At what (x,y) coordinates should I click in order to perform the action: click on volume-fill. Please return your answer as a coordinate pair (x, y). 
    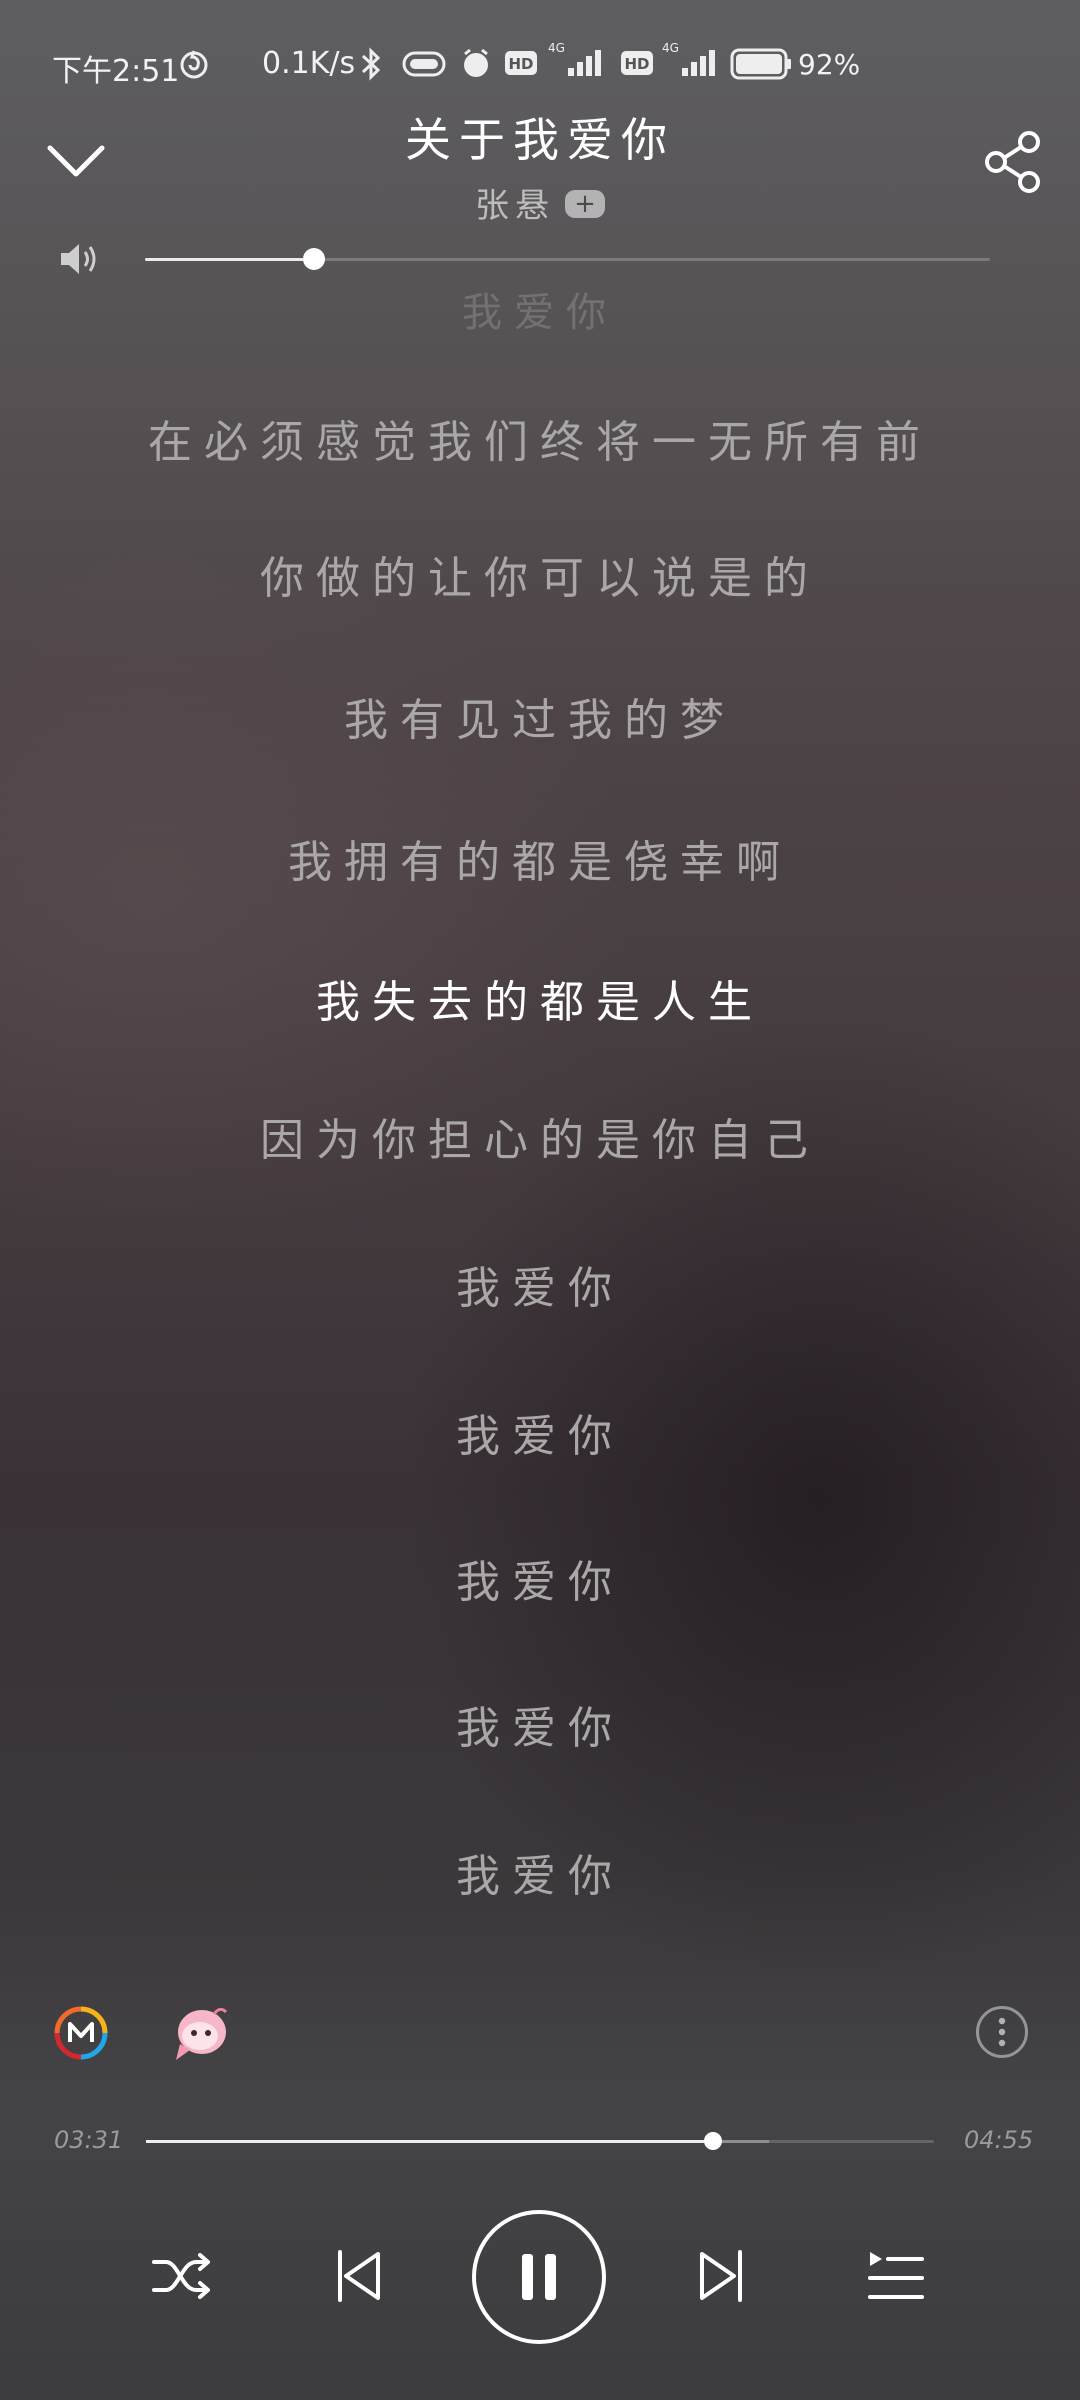
    Looking at the image, I should click on (229, 259).